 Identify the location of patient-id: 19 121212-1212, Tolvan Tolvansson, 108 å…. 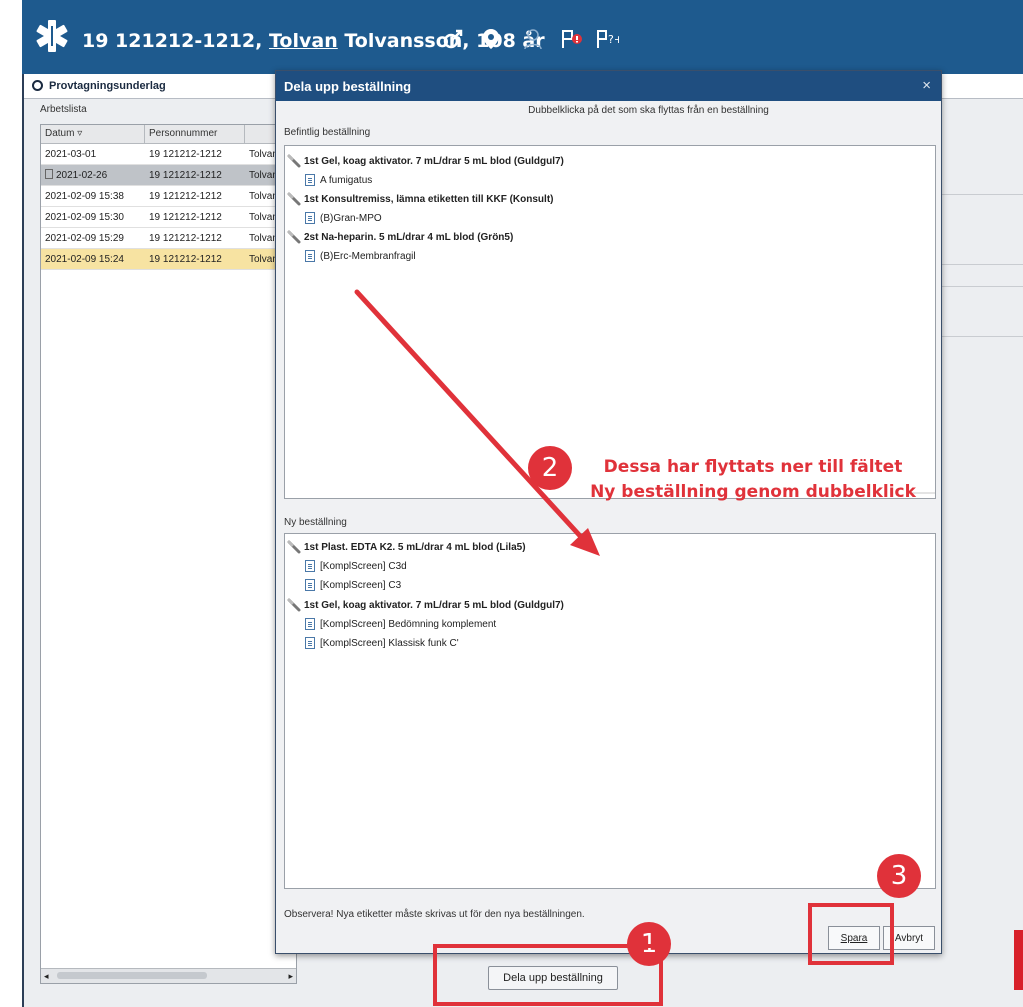
(313, 41).